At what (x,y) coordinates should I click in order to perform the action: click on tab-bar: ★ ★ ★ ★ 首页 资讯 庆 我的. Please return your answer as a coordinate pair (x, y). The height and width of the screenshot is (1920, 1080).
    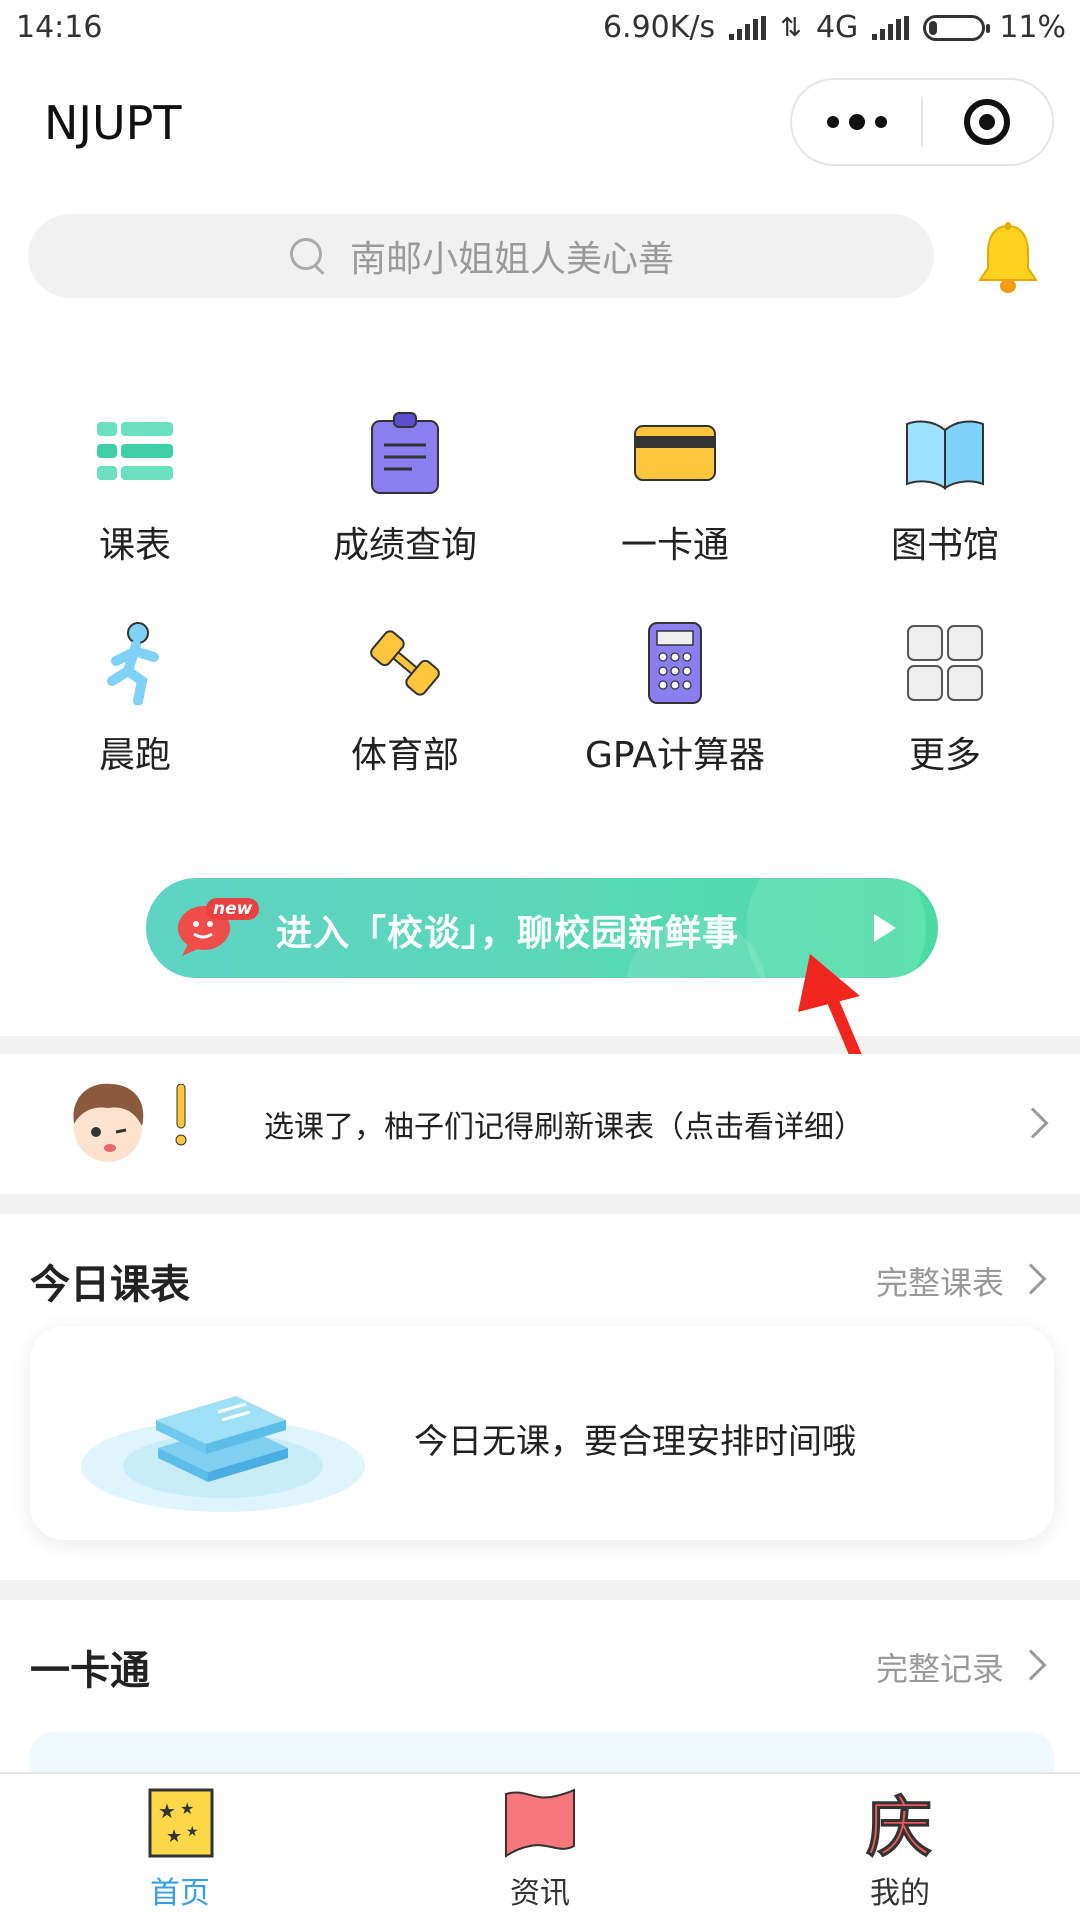
    Looking at the image, I should click on (540, 1846).